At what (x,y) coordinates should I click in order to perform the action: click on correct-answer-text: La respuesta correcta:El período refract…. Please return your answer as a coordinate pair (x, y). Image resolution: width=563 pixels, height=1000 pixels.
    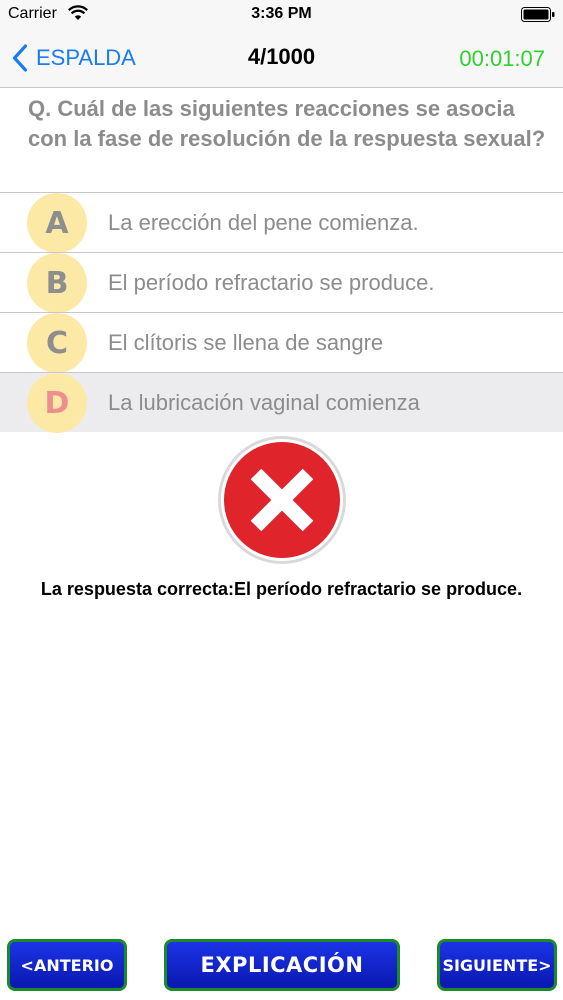
    Looking at the image, I should click on (281, 589).